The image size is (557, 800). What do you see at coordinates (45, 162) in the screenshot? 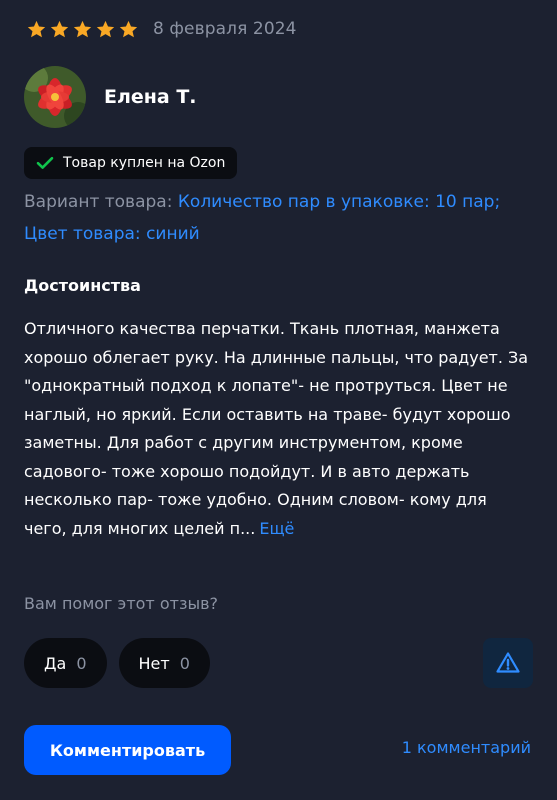
I see `check-icon` at bounding box center [45, 162].